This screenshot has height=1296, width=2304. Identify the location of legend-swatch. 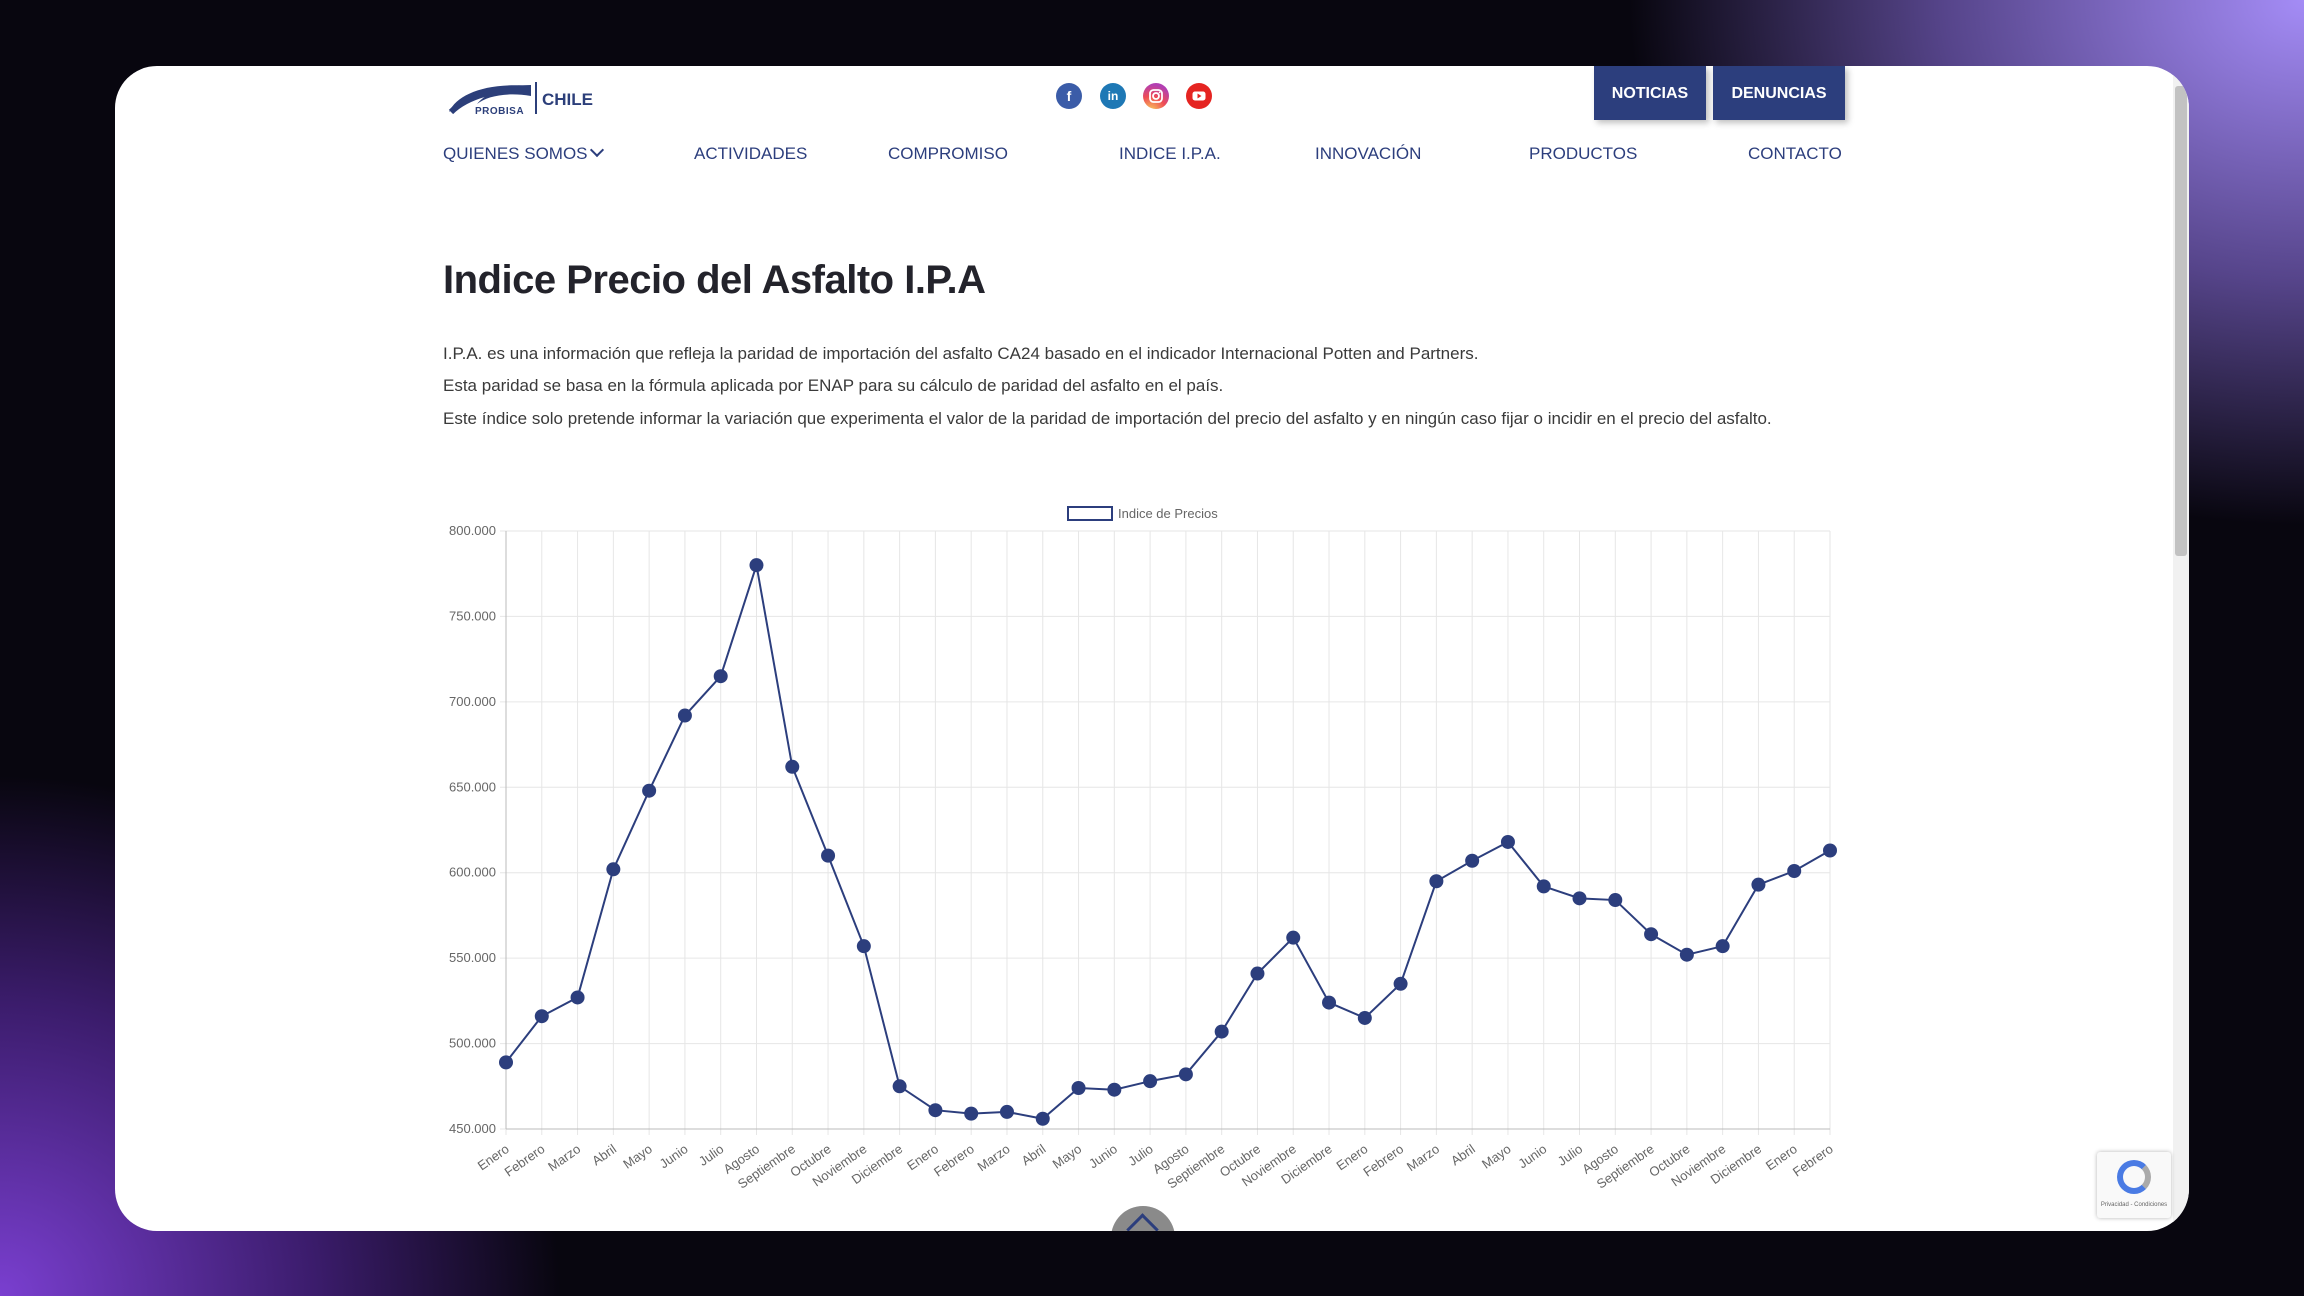
(1090, 513).